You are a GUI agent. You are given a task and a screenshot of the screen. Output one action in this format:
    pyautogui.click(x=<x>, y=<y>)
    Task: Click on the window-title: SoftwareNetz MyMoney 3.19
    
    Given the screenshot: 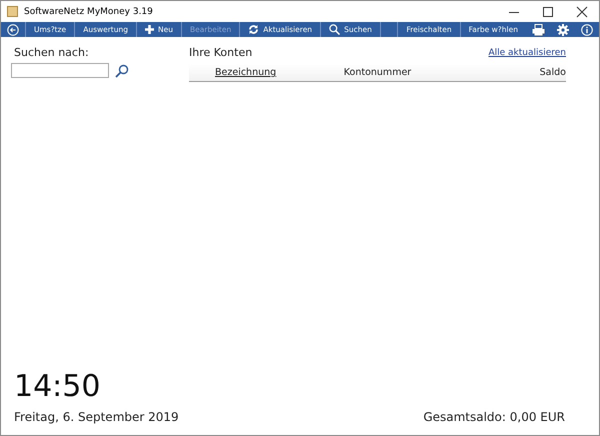 What is the action you would take?
    pyautogui.click(x=89, y=11)
    